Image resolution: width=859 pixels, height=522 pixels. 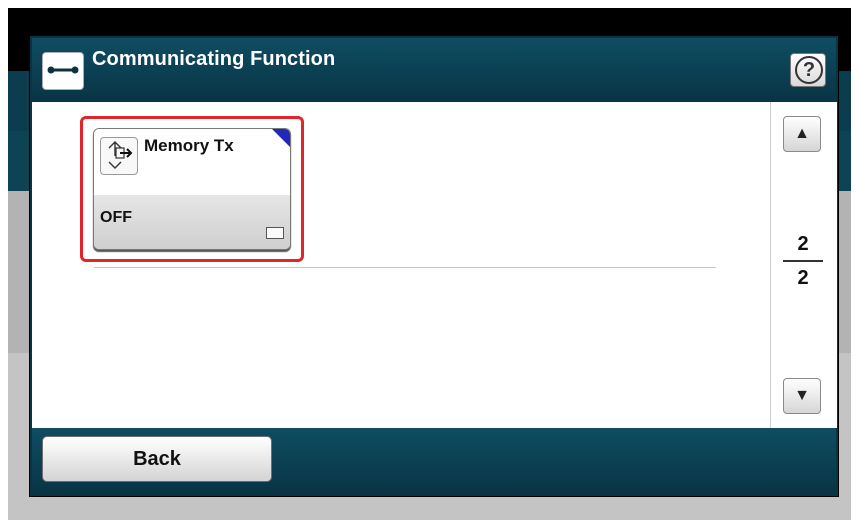 I want to click on help-button: ?, so click(x=808, y=70).